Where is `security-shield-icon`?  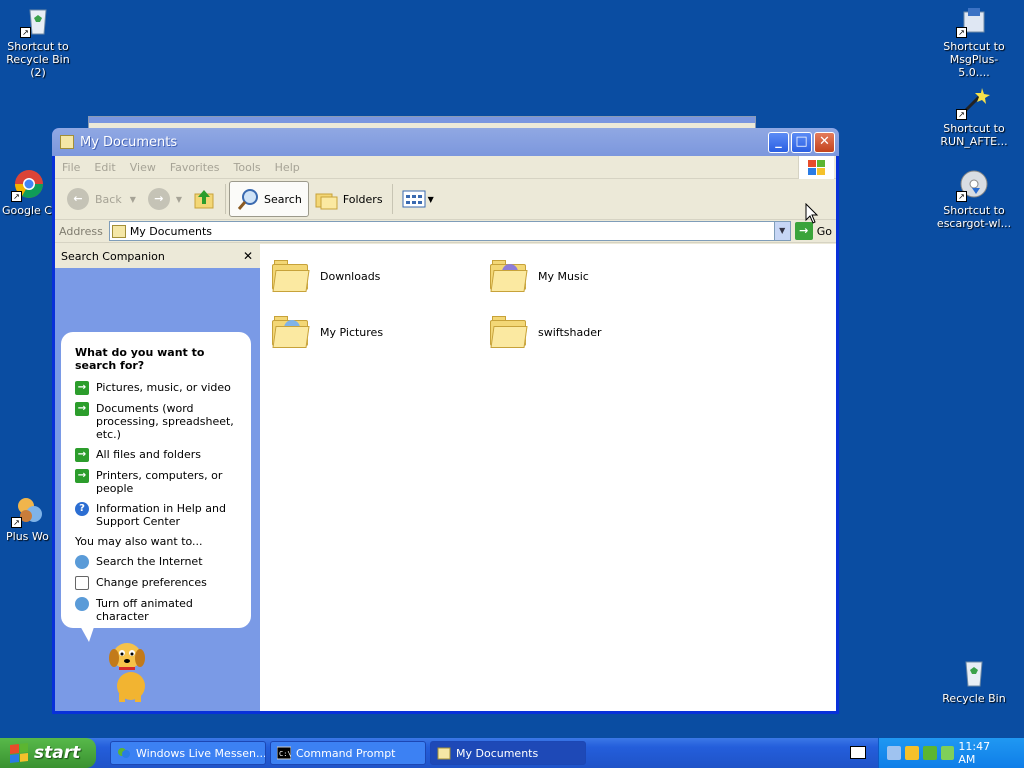 security-shield-icon is located at coordinates (911, 753).